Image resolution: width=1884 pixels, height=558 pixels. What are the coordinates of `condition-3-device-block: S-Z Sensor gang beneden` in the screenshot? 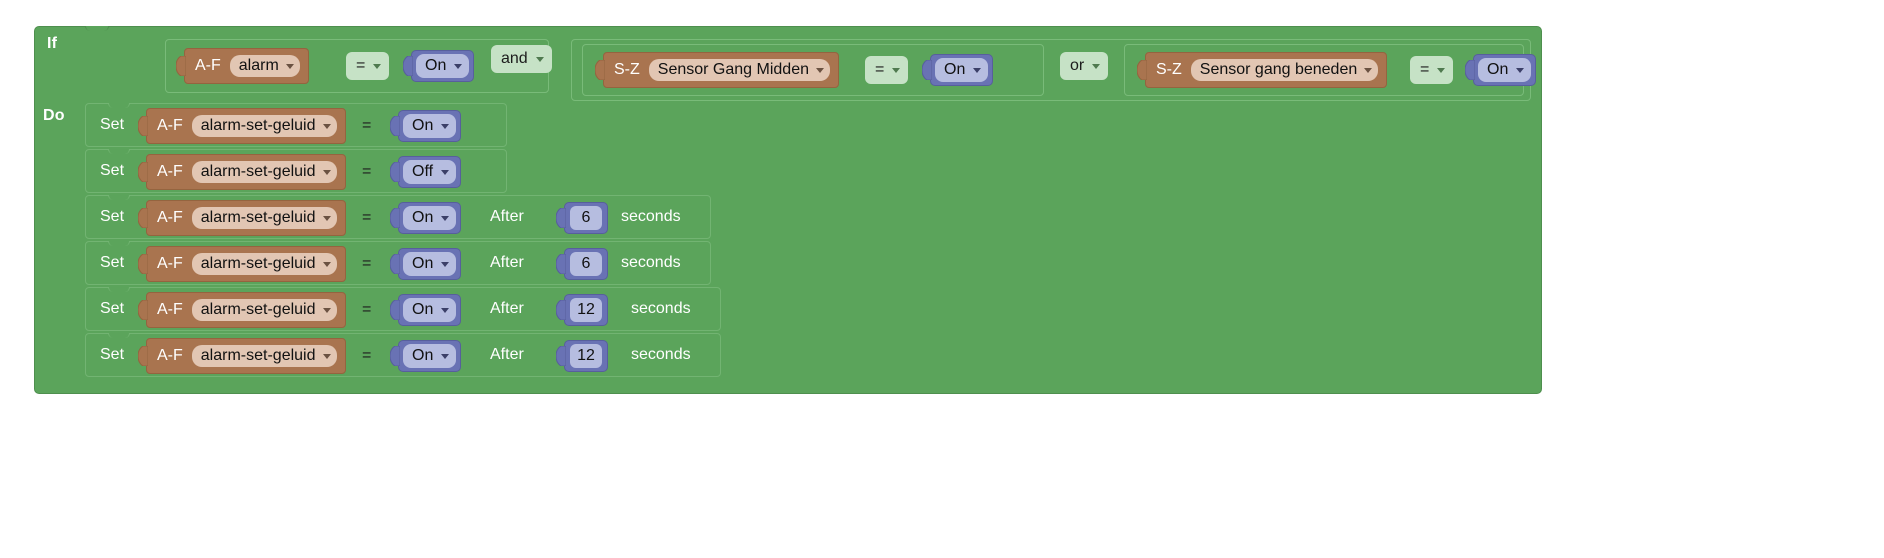 It's located at (1262, 70).